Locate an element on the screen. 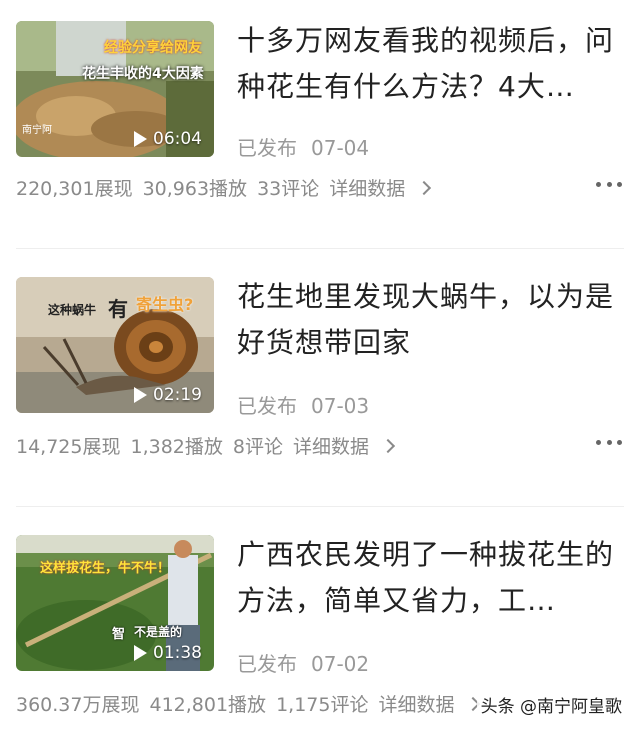 The width and height of the screenshot is (640, 731). publish-date: 07-04 is located at coordinates (340, 148).